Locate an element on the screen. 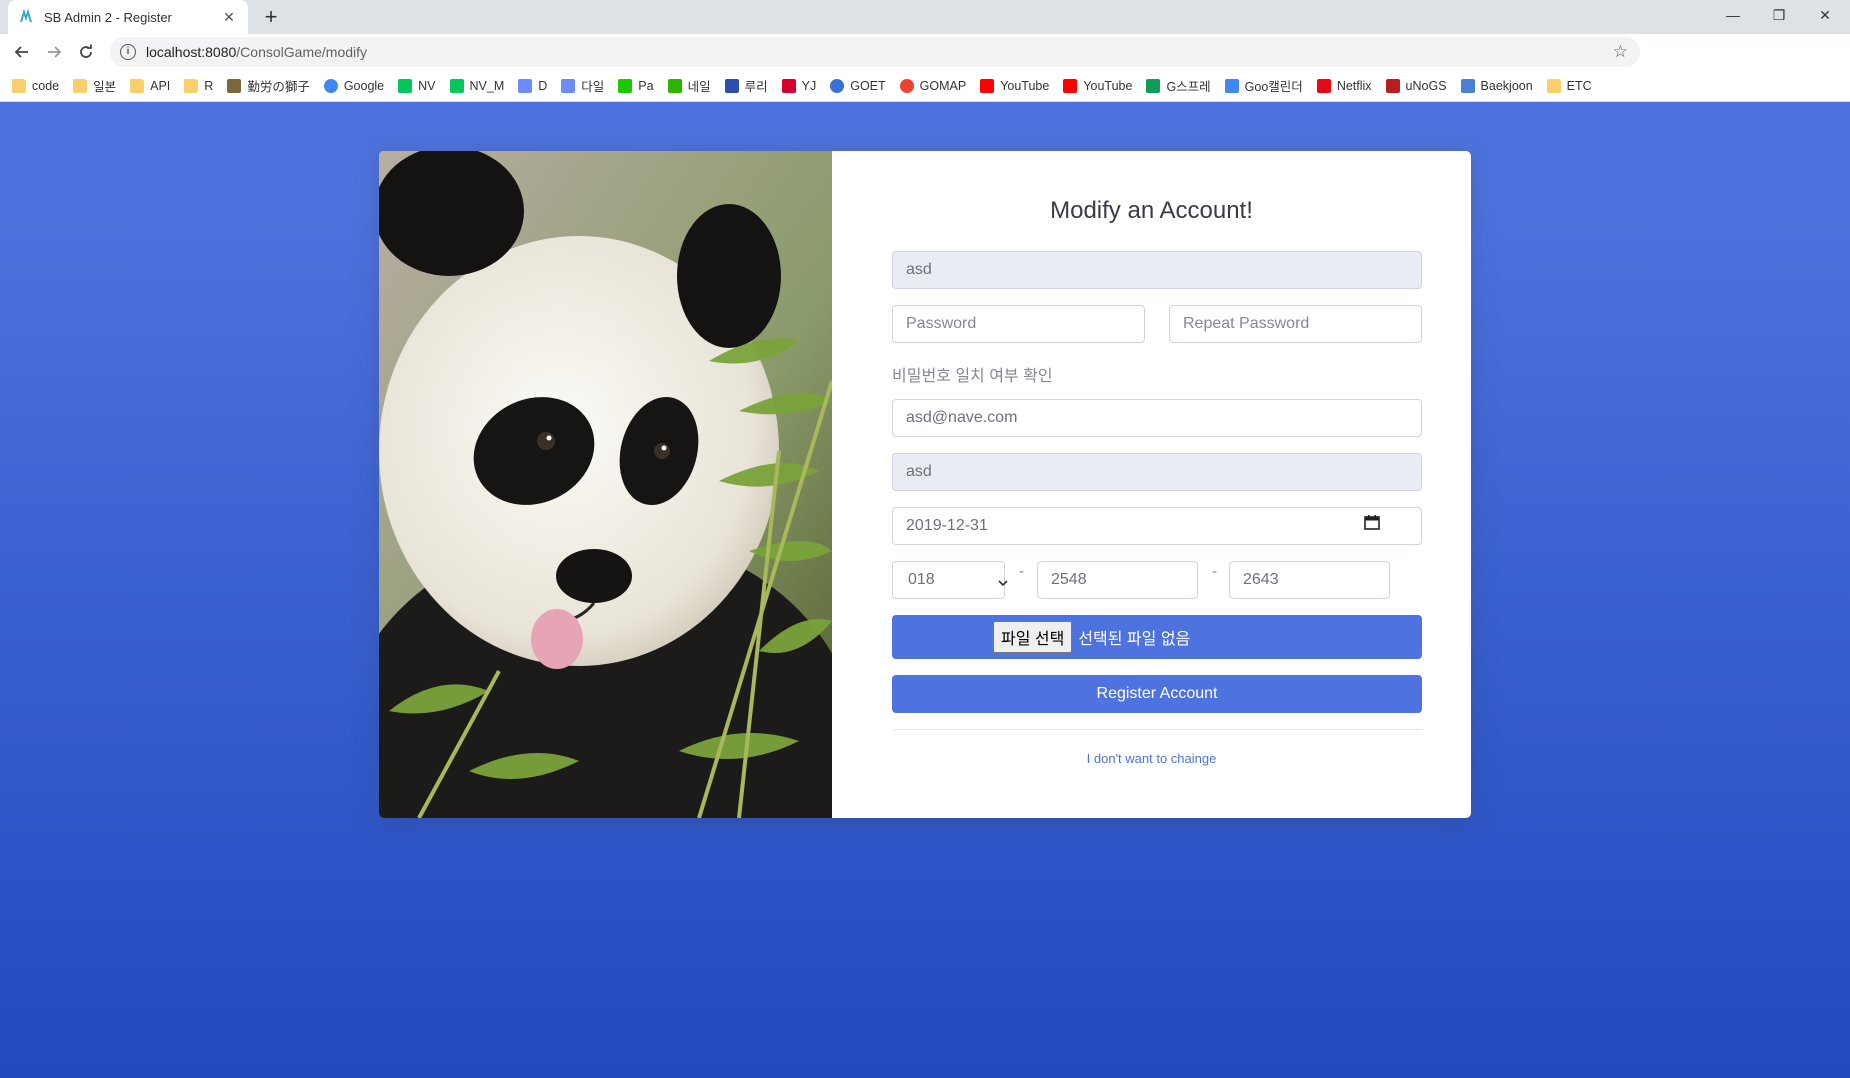 The height and width of the screenshot is (1078, 1850). phone-prefix-select is located at coordinates (948, 580).